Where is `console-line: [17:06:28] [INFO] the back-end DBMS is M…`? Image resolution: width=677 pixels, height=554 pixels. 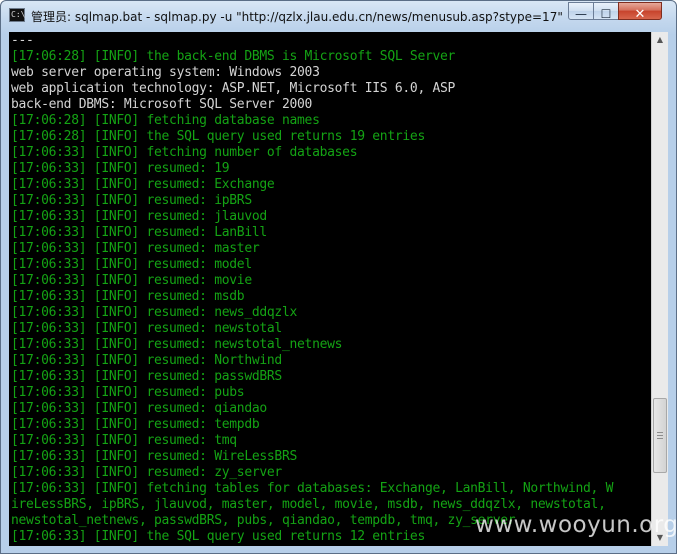
console-line: [17:06:28] [INFO] the back-end DBMS is M… is located at coordinates (233, 56).